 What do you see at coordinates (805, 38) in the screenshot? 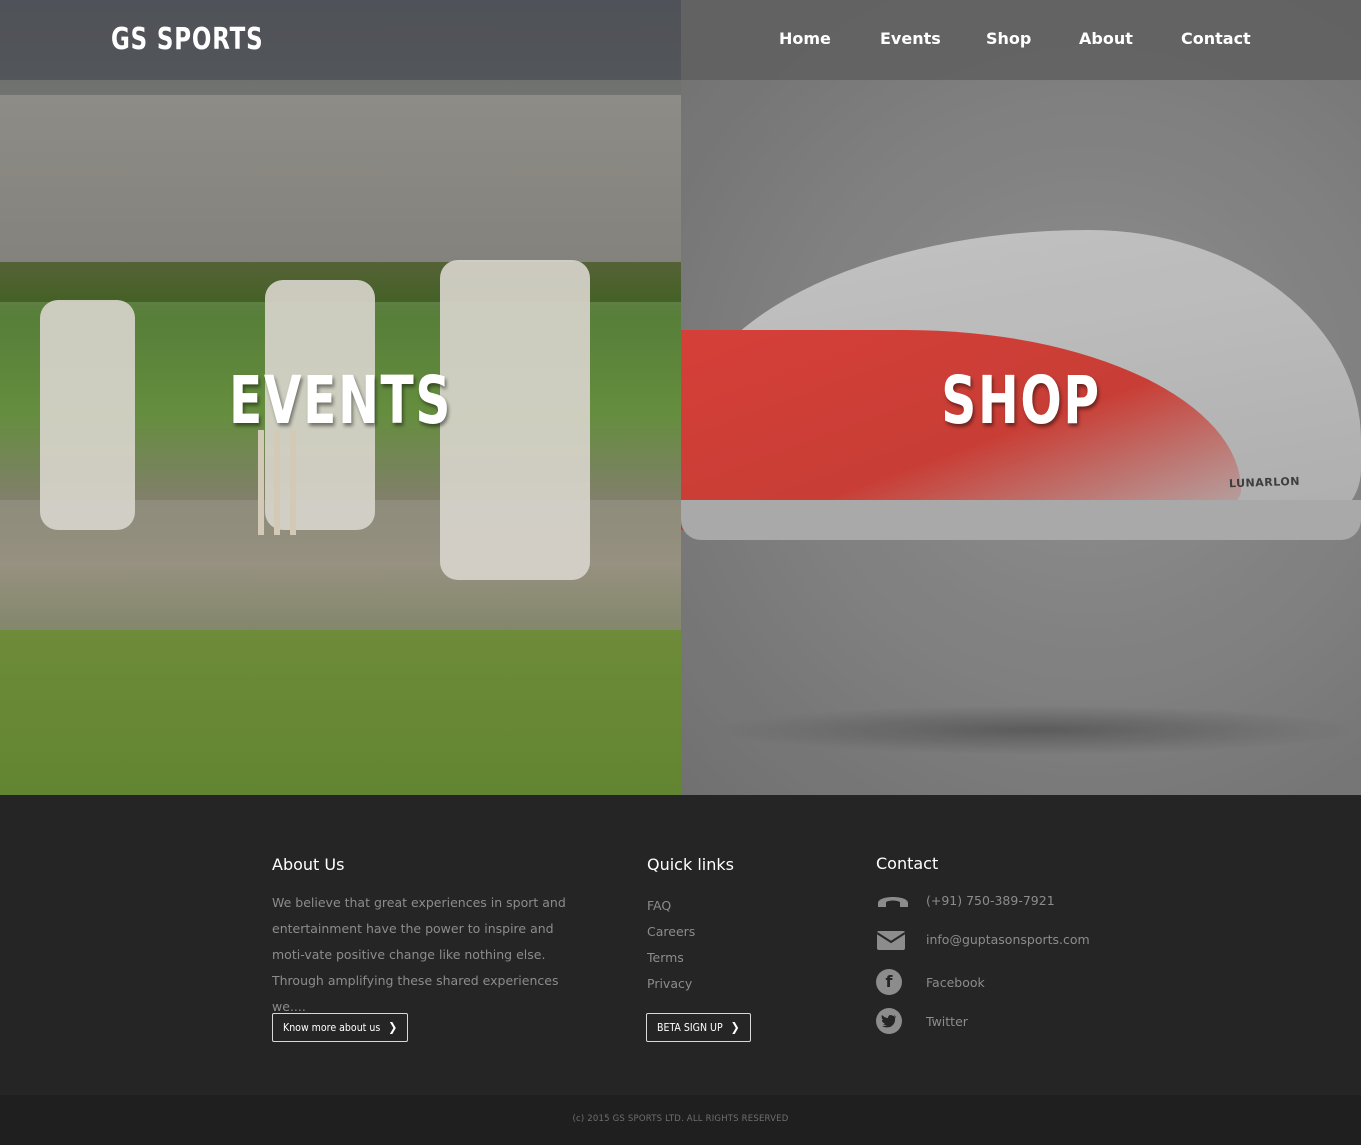
I see `nav-item-home: Home` at bounding box center [805, 38].